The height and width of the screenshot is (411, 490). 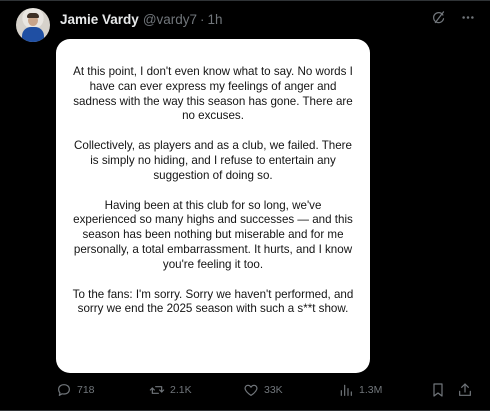 What do you see at coordinates (468, 17) in the screenshot?
I see `more-icon` at bounding box center [468, 17].